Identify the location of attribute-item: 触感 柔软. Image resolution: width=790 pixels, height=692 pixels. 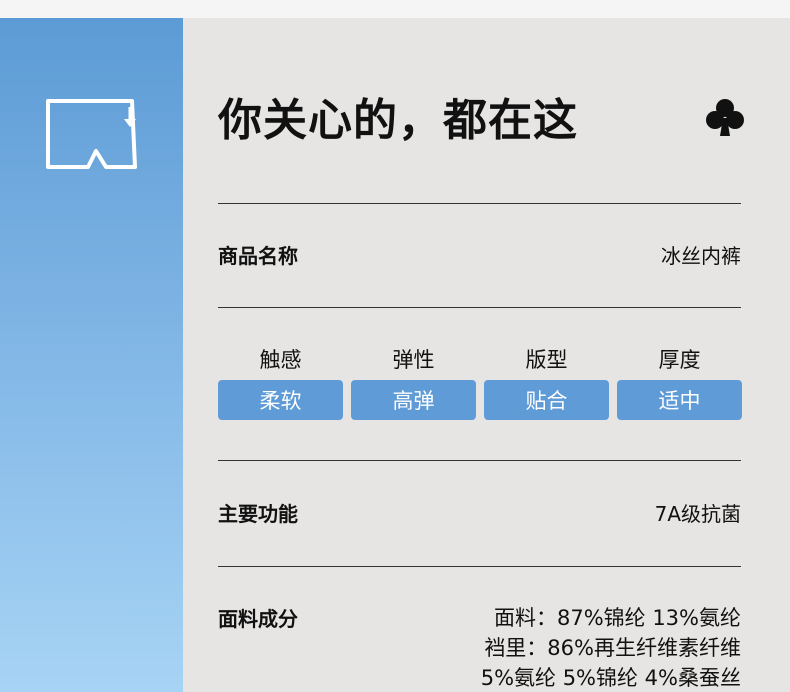
(280, 383).